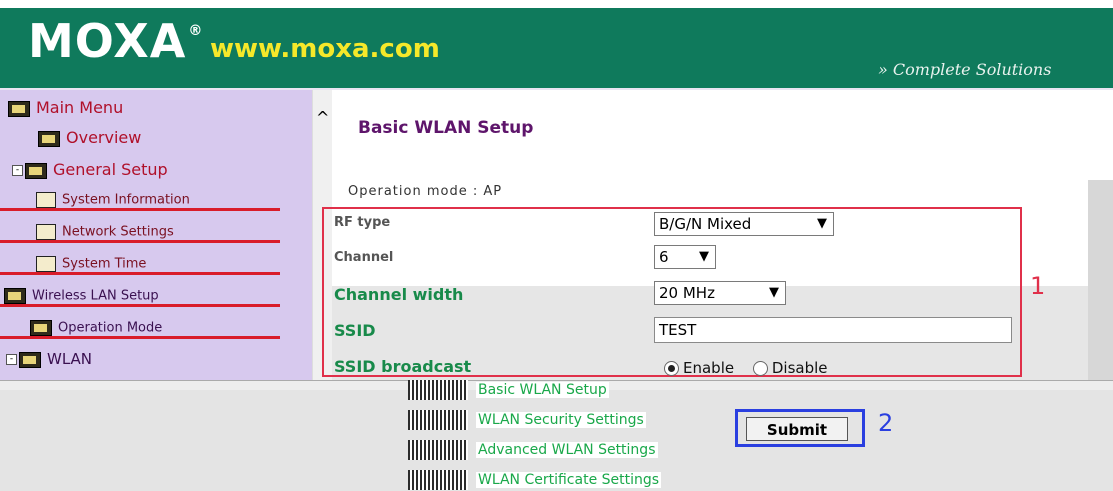 This screenshot has width=1113, height=491. What do you see at coordinates (720, 293) in the screenshot?
I see `channel-width-select: 20 MHz ▼` at bounding box center [720, 293].